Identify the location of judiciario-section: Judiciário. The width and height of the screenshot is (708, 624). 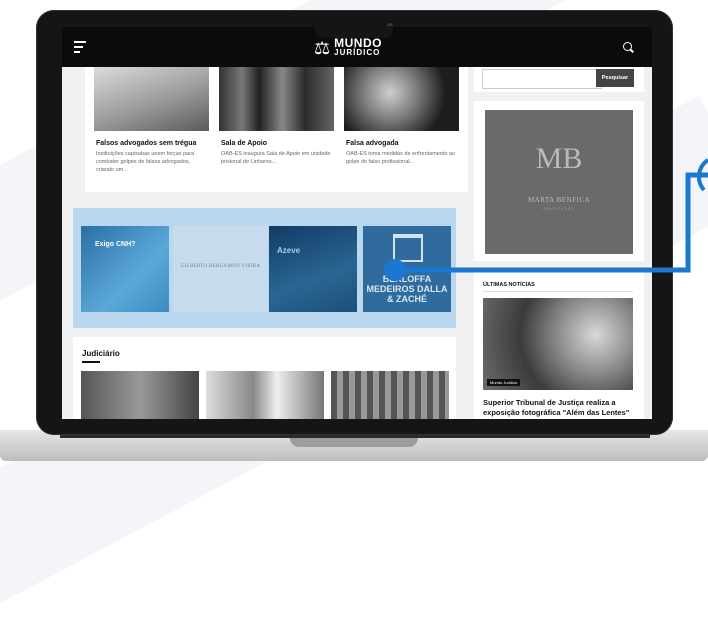
(264, 378).